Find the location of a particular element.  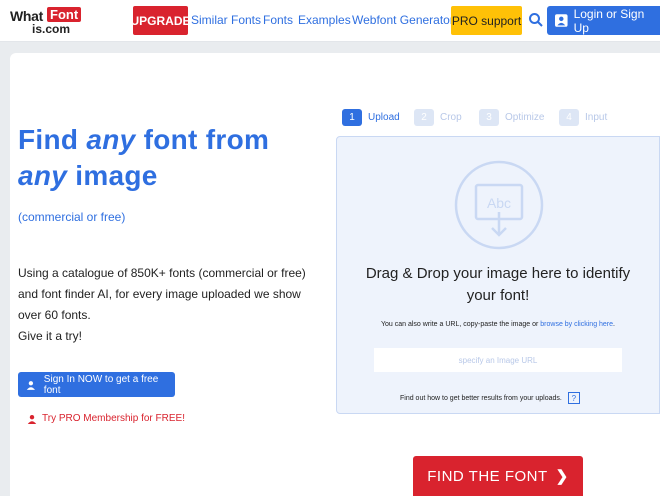

login-label: Login or Sign Up is located at coordinates (609, 20).